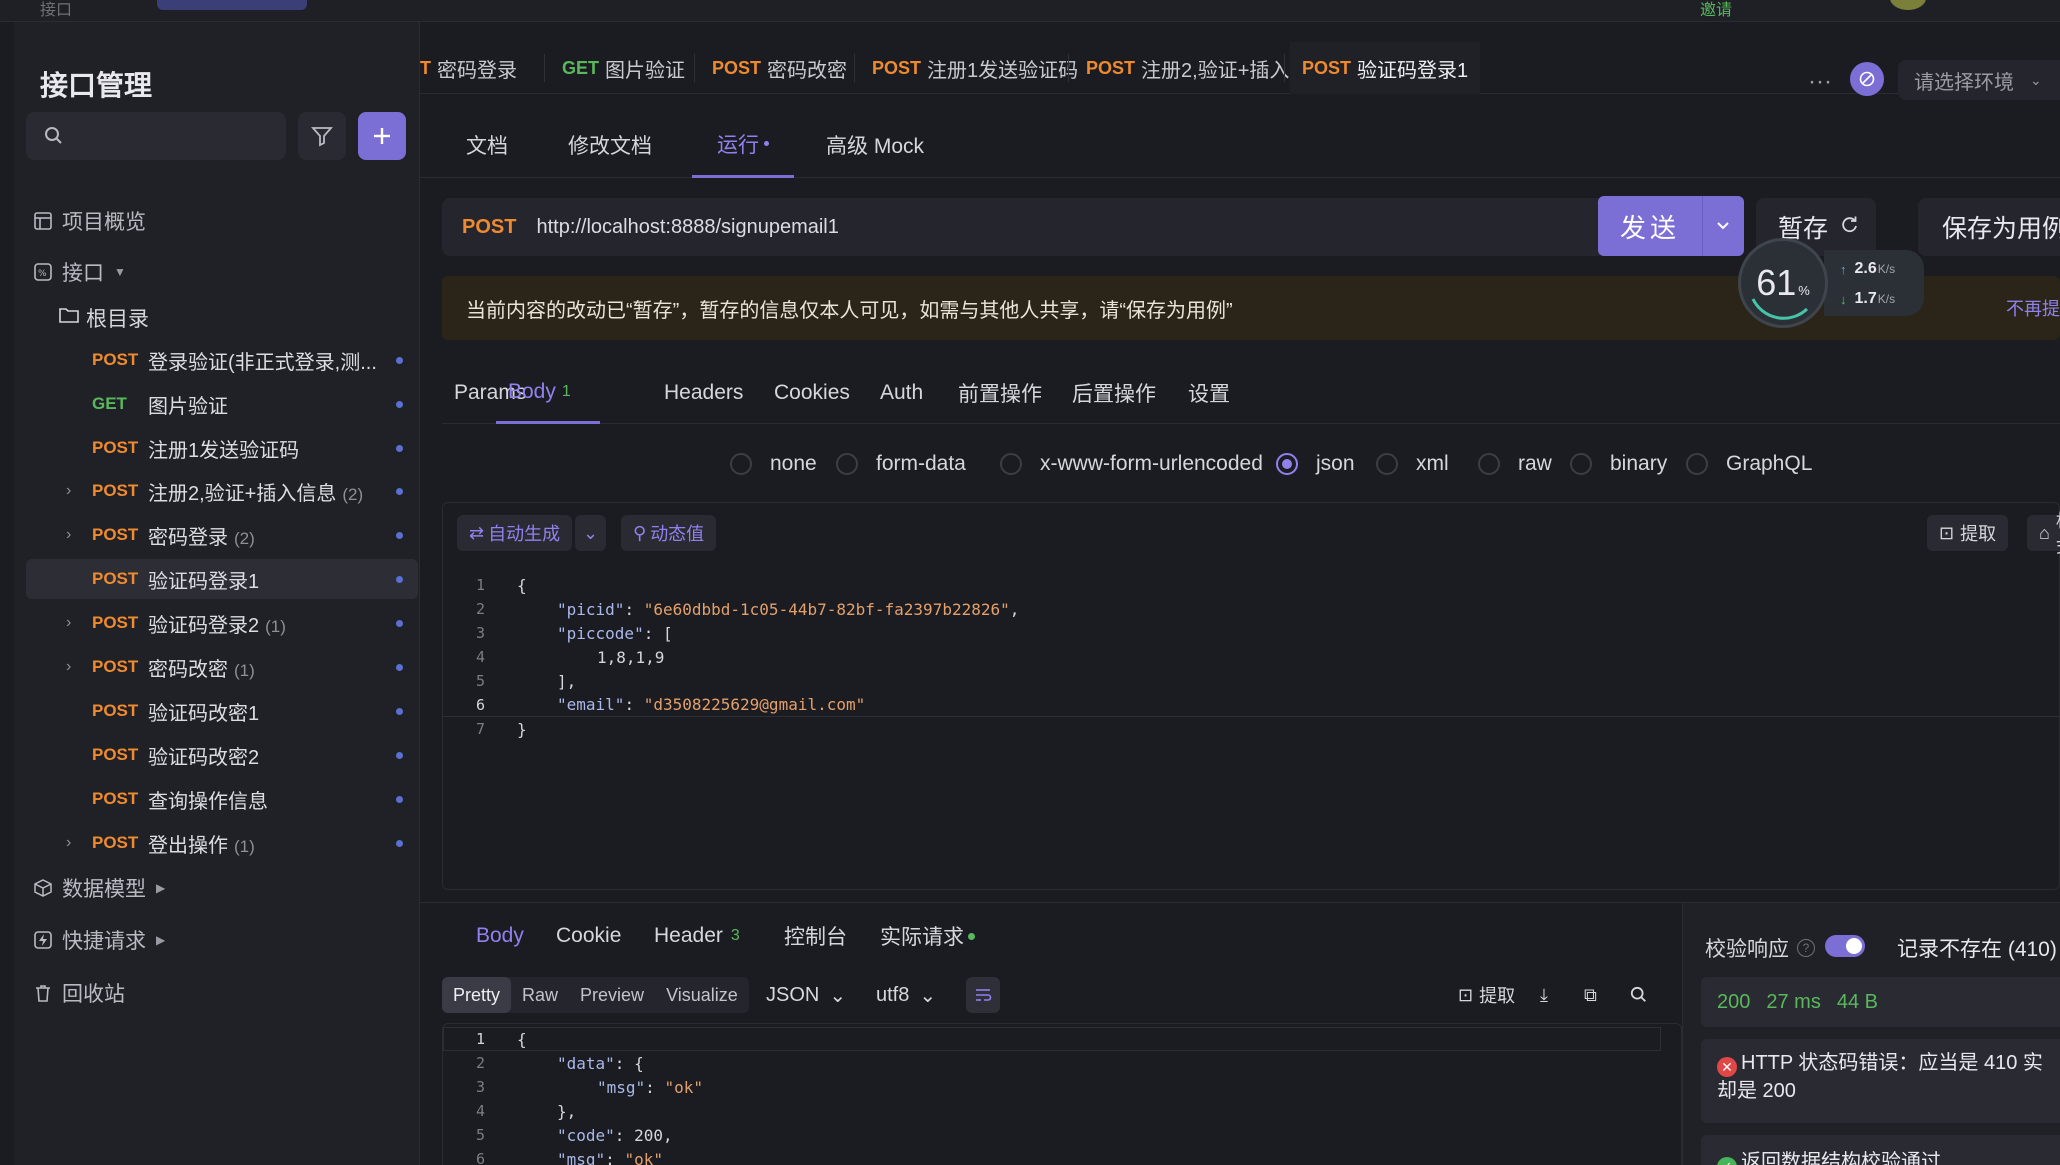  Describe the element at coordinates (78, 993) in the screenshot. I see `nav-recycle-bin: 回收站` at that location.